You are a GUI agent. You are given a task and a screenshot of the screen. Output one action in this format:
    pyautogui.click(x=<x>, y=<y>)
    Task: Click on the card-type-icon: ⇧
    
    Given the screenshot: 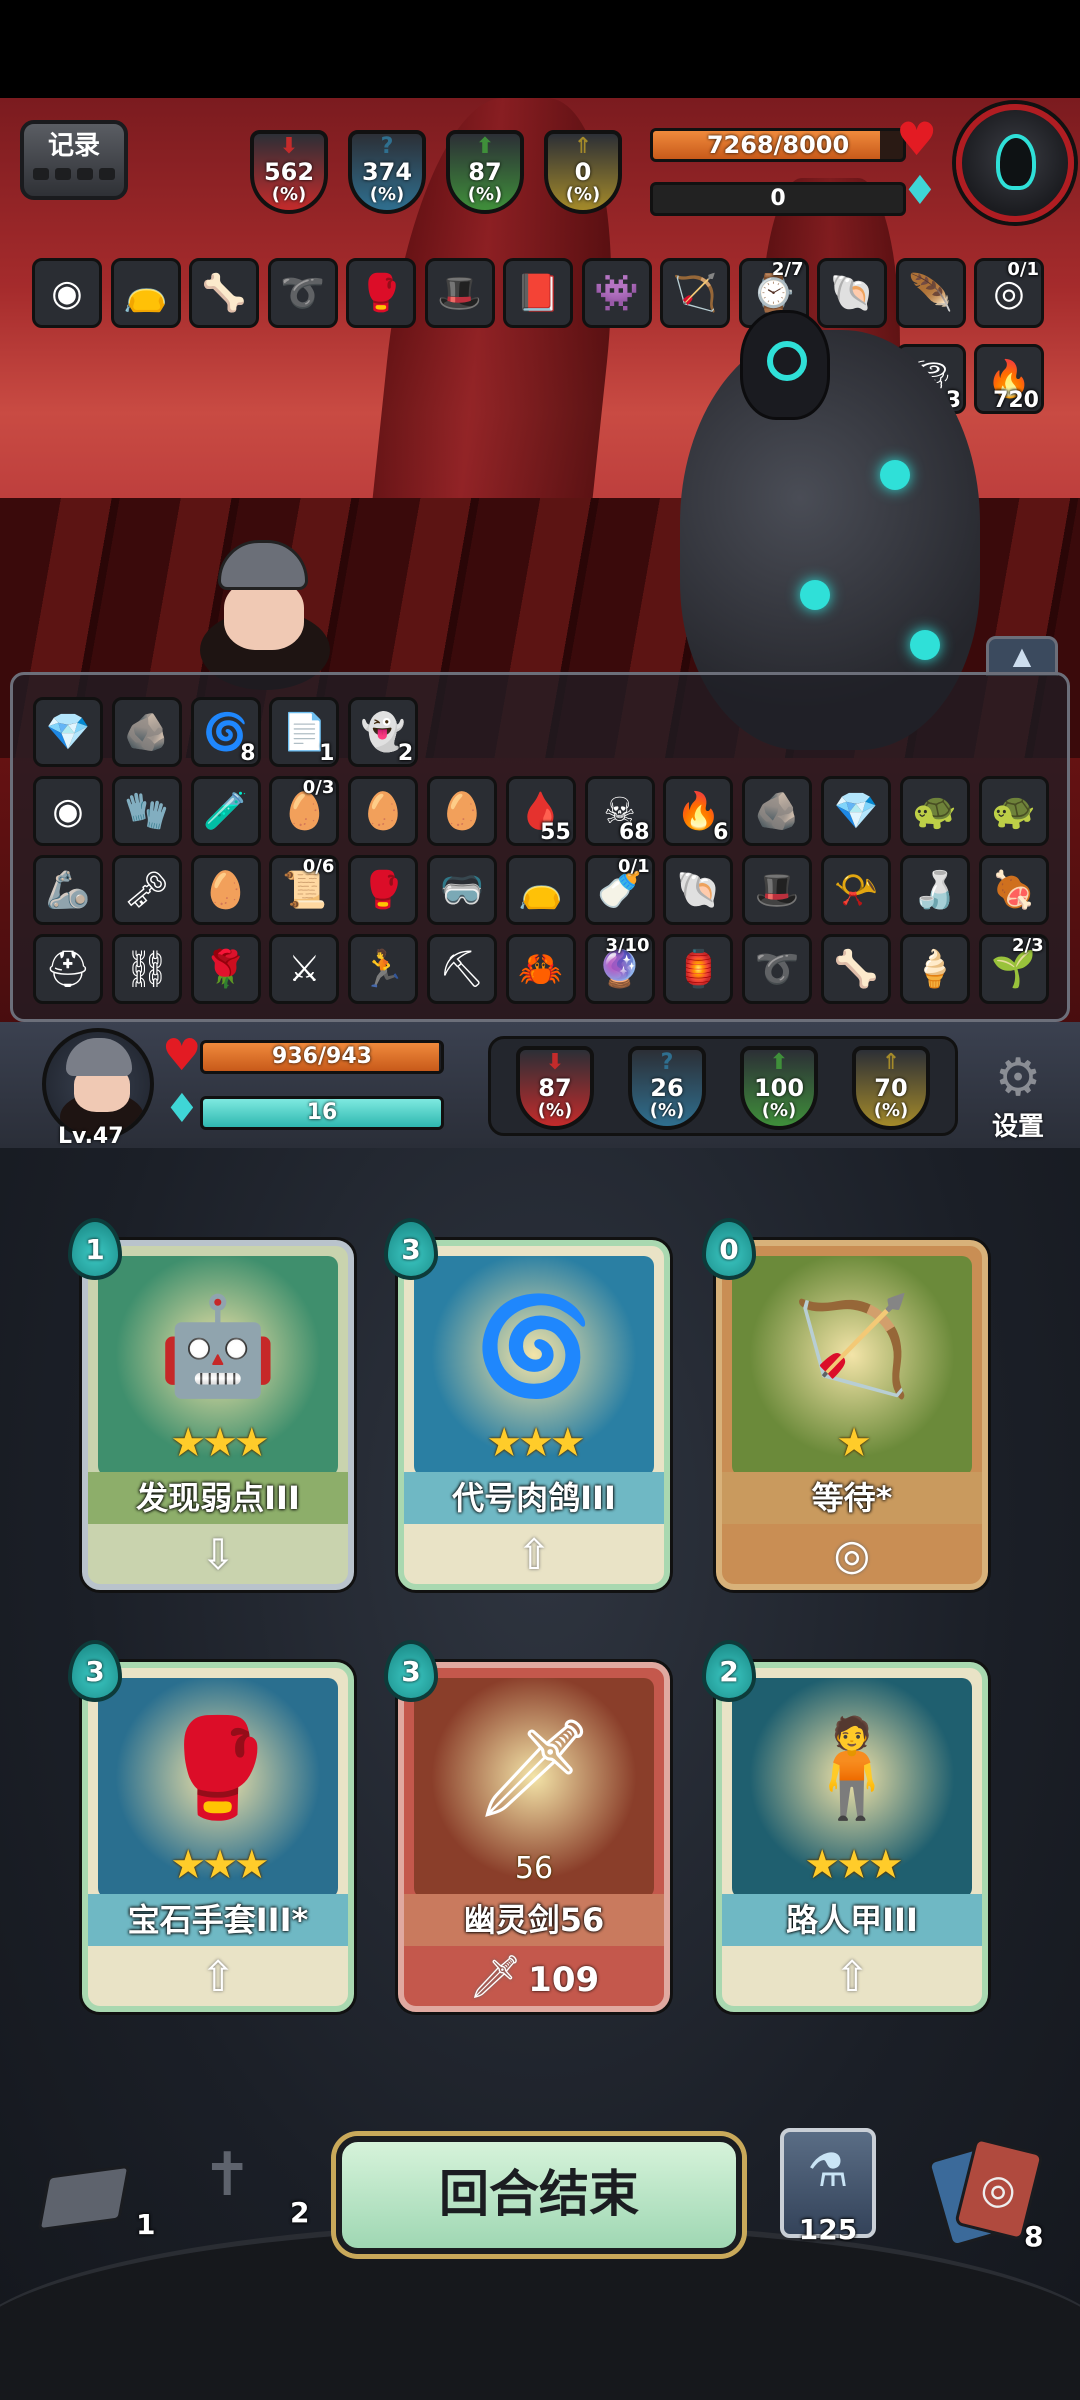 What is the action you would take?
    pyautogui.click(x=534, y=1554)
    